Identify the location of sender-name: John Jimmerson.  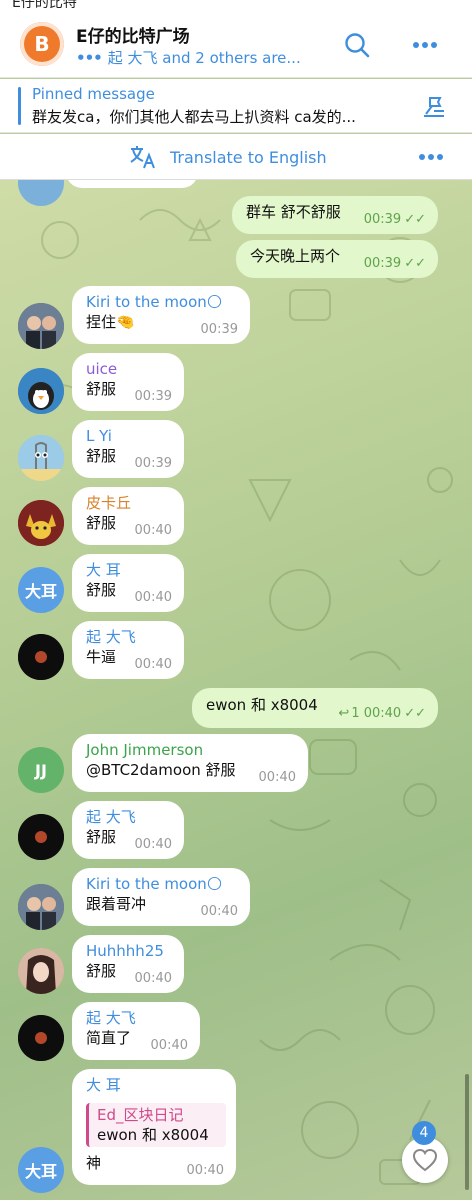
(190, 750).